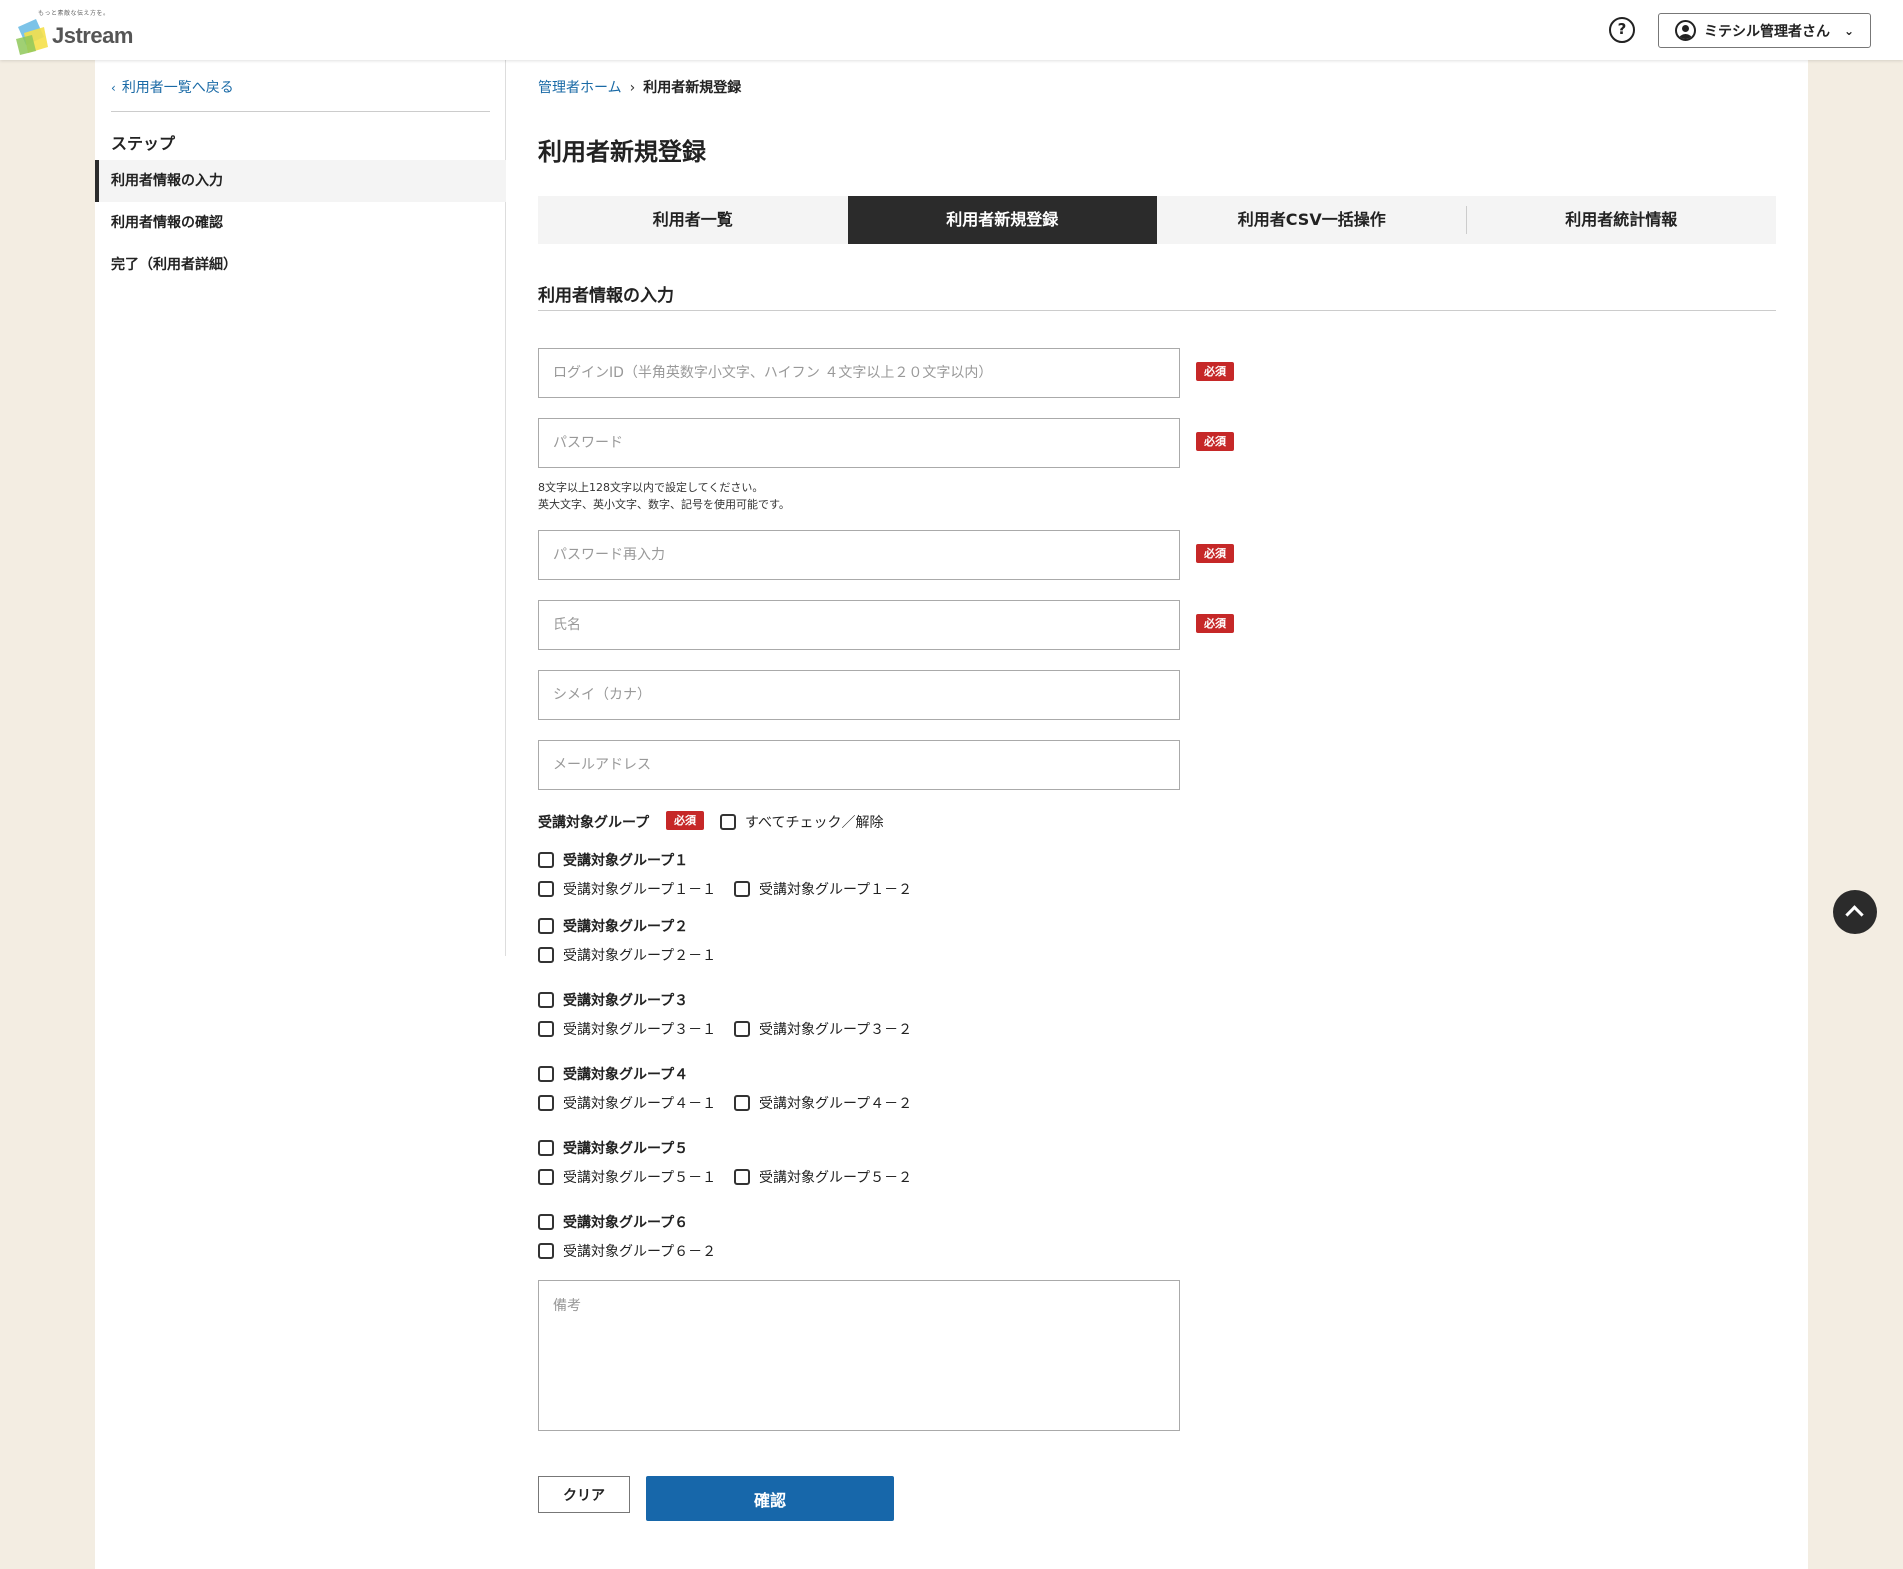  Describe the element at coordinates (167, 223) in the screenshot. I see `step-confirm: 利用者情報の確認` at that location.